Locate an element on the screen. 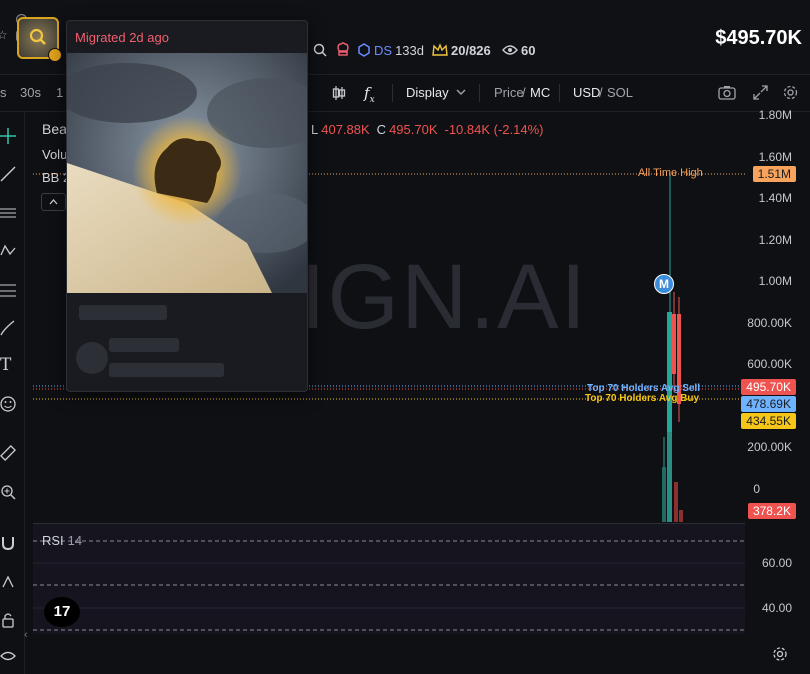 The height and width of the screenshot is (674, 810). indicators-button: fx is located at coordinates (369, 94).